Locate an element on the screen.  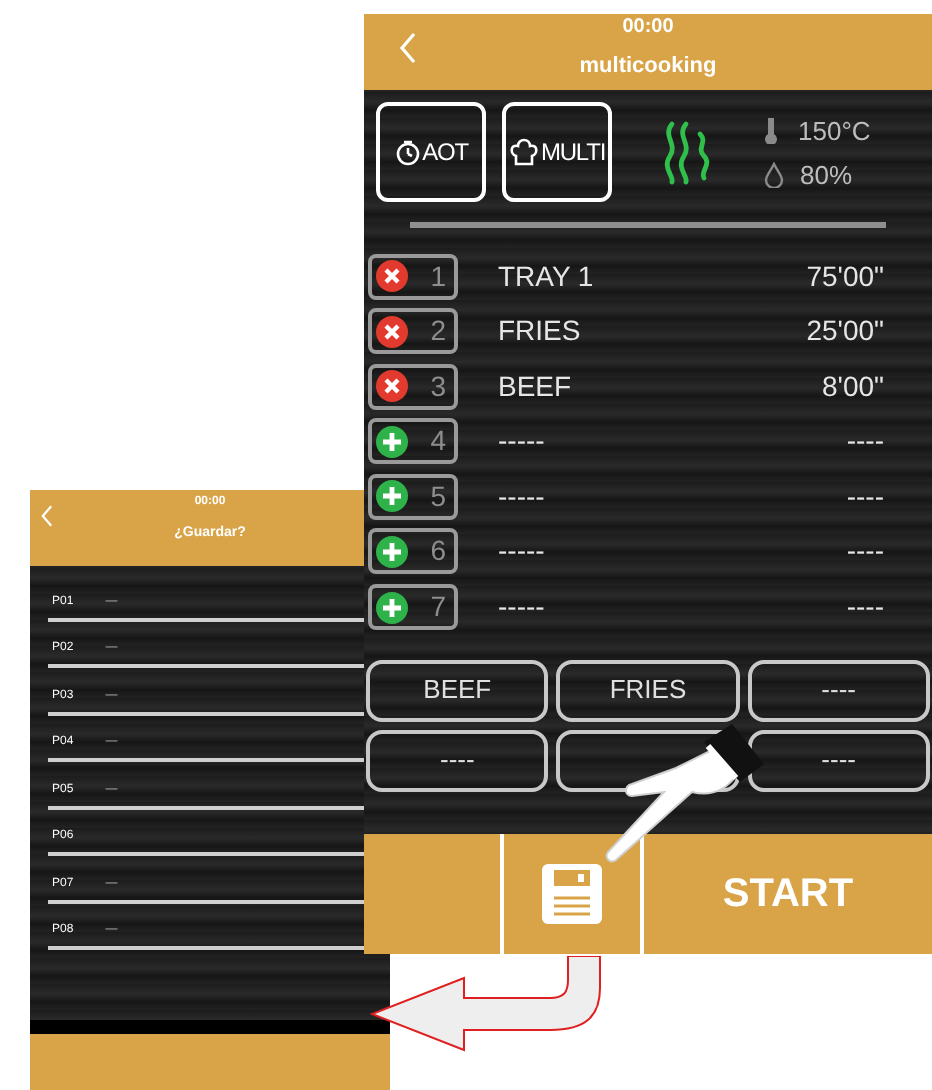
tray-name: TRAY 1 is located at coordinates (547, 276).